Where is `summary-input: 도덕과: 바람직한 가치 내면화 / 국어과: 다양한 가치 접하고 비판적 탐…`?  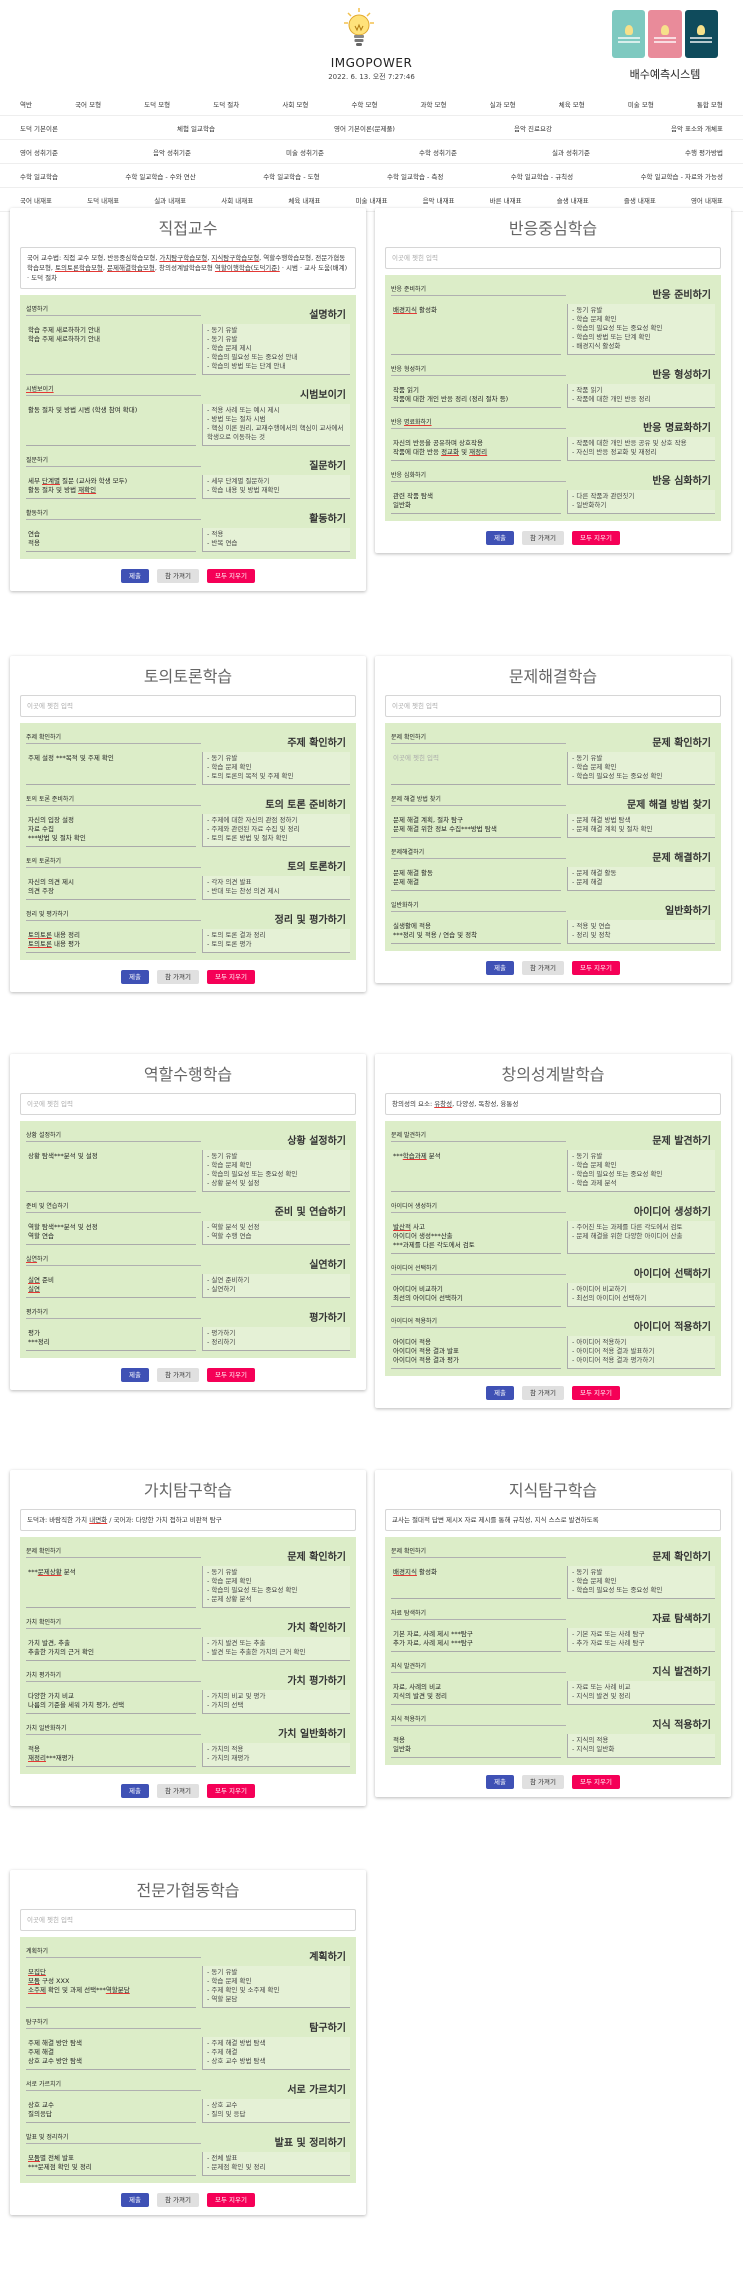 summary-input: 도덕과: 바람직한 가치 내면화 / 국어과: 다양한 가치 접하고 비판적 탐… is located at coordinates (188, 1520).